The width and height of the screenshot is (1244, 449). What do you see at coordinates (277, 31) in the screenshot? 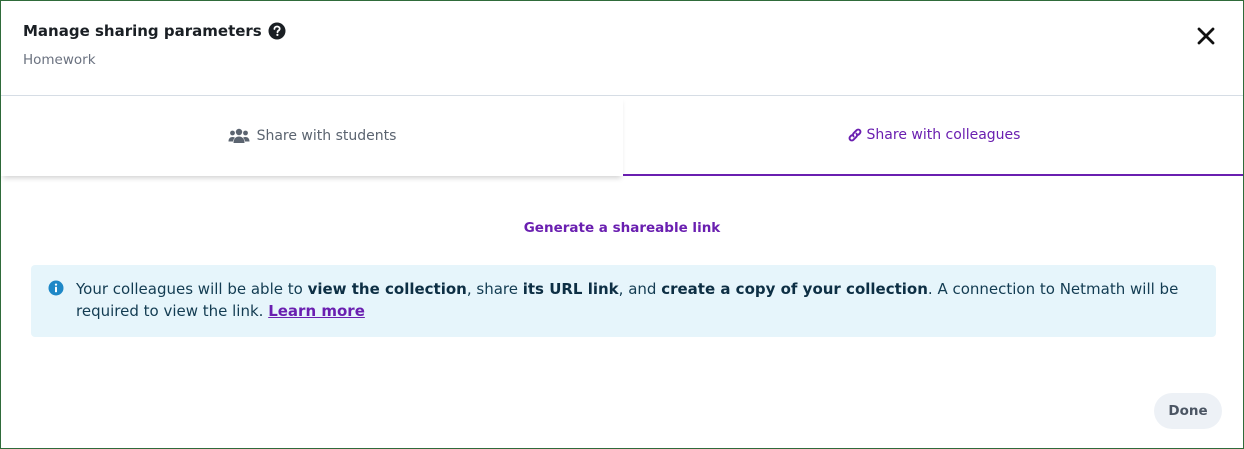
I see `help-icon` at bounding box center [277, 31].